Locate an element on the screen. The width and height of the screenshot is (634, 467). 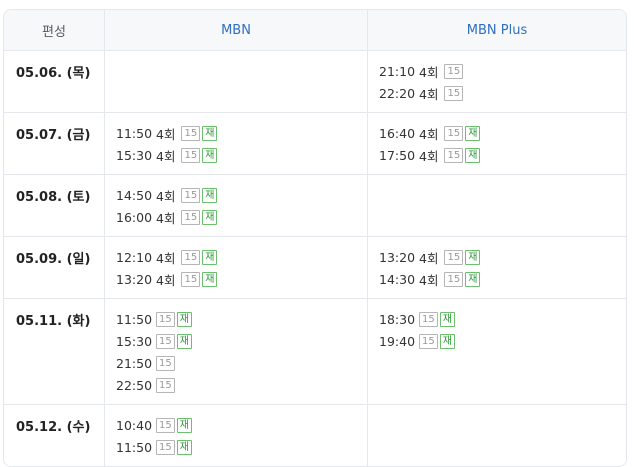
date-cell: 05.11. (화) is located at coordinates (54, 352).